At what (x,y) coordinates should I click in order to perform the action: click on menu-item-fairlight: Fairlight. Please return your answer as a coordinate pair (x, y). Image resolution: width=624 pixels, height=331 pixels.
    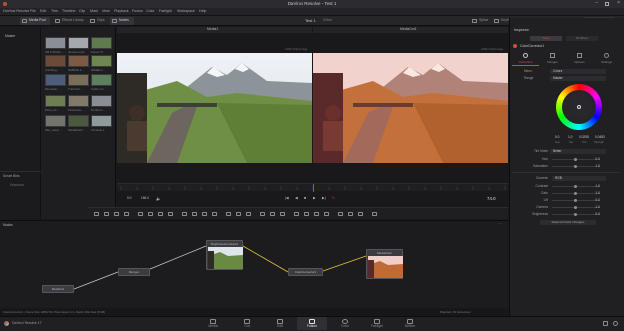
    Looking at the image, I should click on (165, 11).